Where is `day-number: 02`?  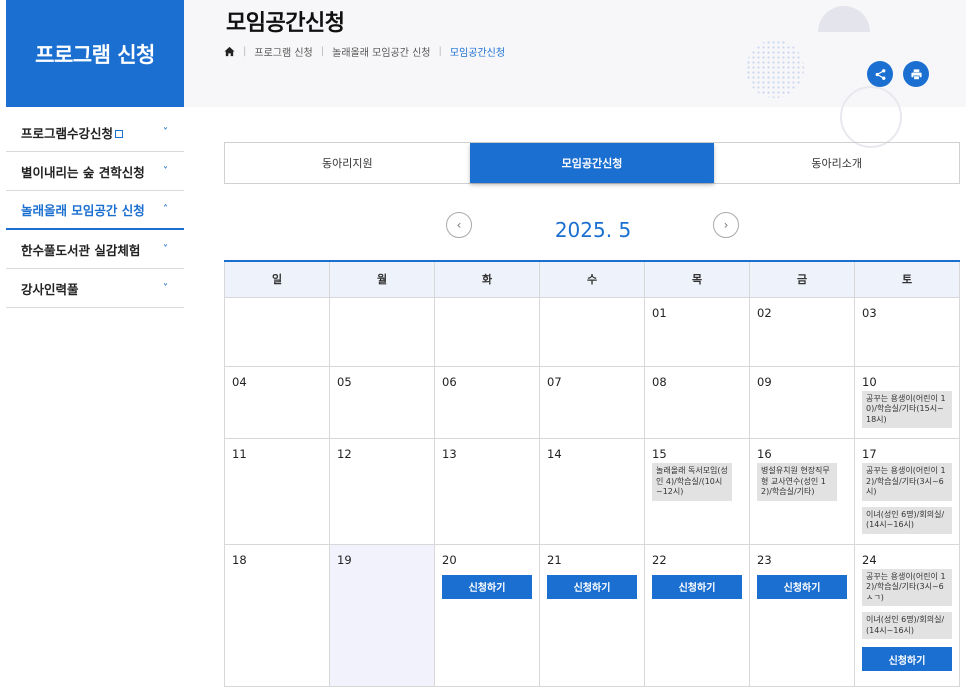
day-number: 02 is located at coordinates (764, 312).